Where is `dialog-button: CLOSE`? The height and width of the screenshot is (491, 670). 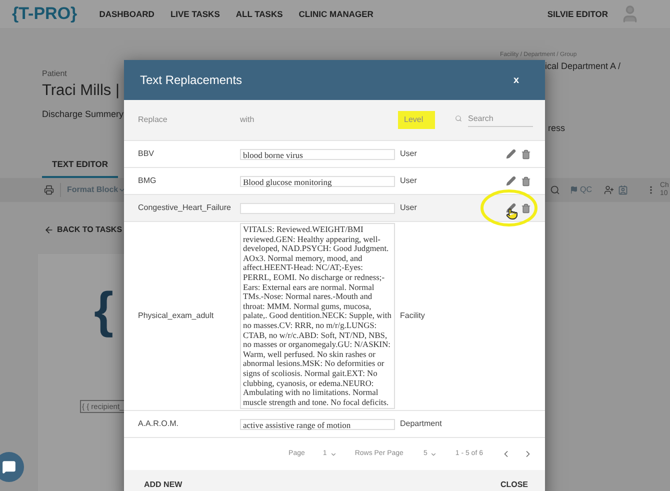
dialog-button: CLOSE is located at coordinates (514, 485).